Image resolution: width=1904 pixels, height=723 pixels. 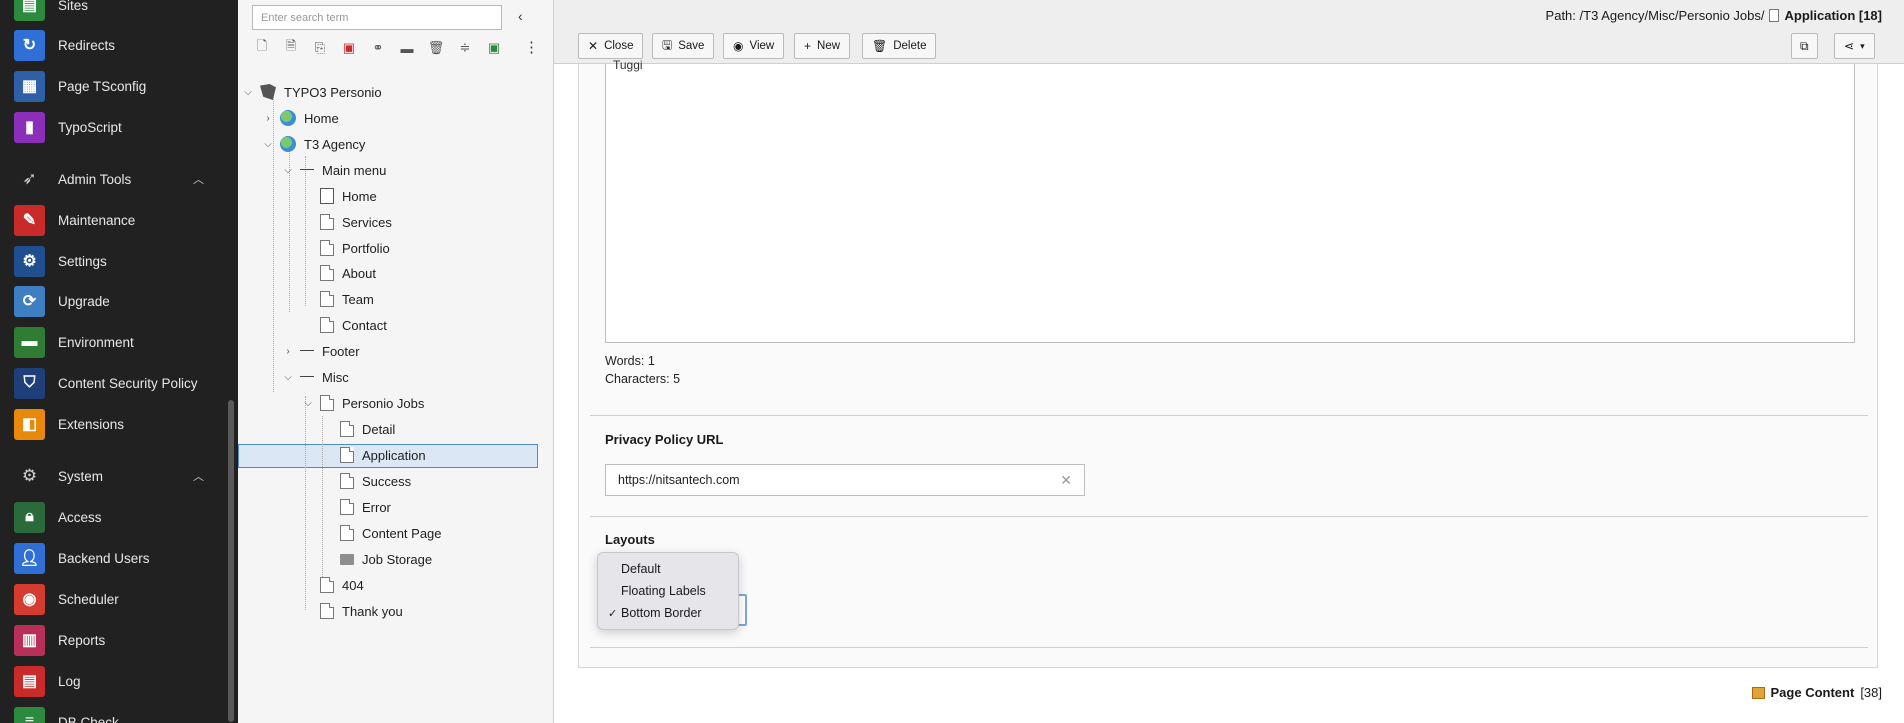 I want to click on tree-node-label: Detail, so click(x=379, y=429).